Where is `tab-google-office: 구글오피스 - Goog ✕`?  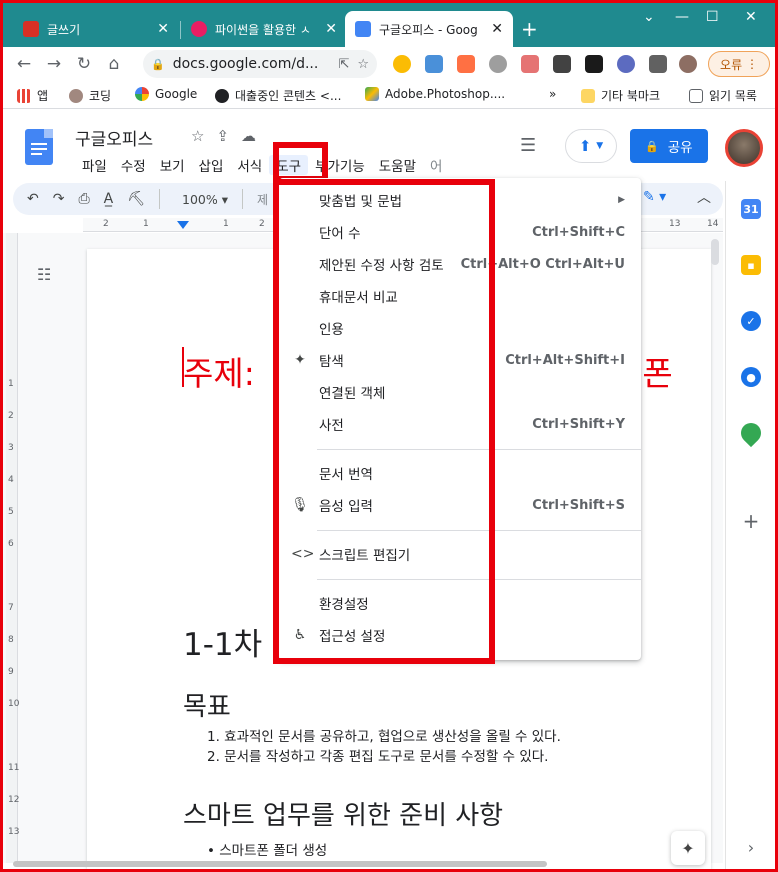 tab-google-office: 구글오피스 - Goog ✕ is located at coordinates (429, 29).